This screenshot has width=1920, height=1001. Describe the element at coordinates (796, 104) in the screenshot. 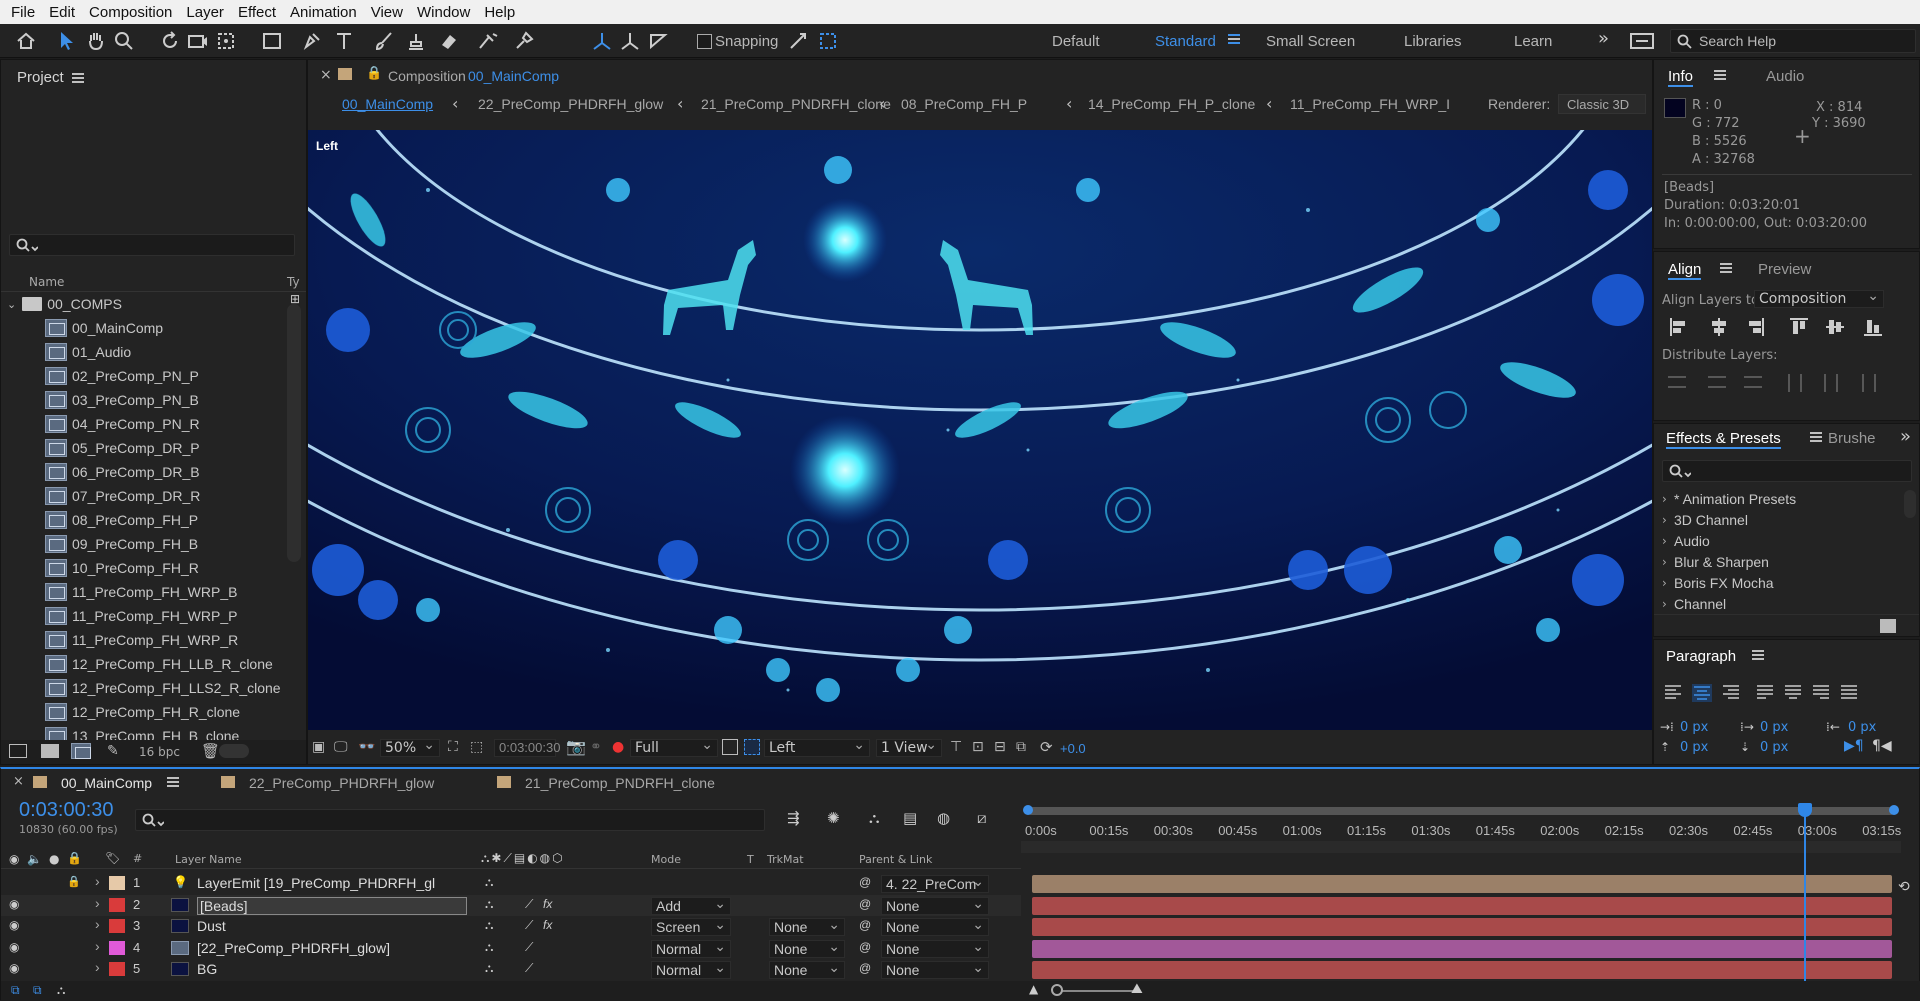

I see `breadcrumb-item: 21_PreComp_PNDRFH_clone` at that location.